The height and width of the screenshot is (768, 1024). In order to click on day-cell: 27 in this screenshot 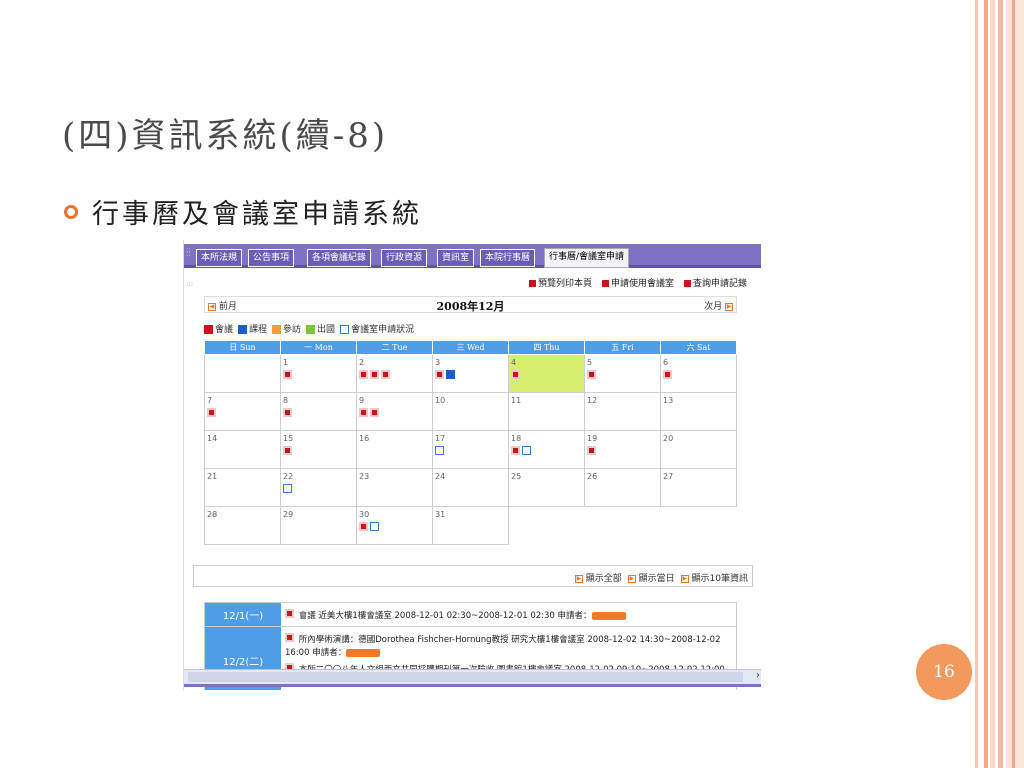, I will do `click(698, 487)`.